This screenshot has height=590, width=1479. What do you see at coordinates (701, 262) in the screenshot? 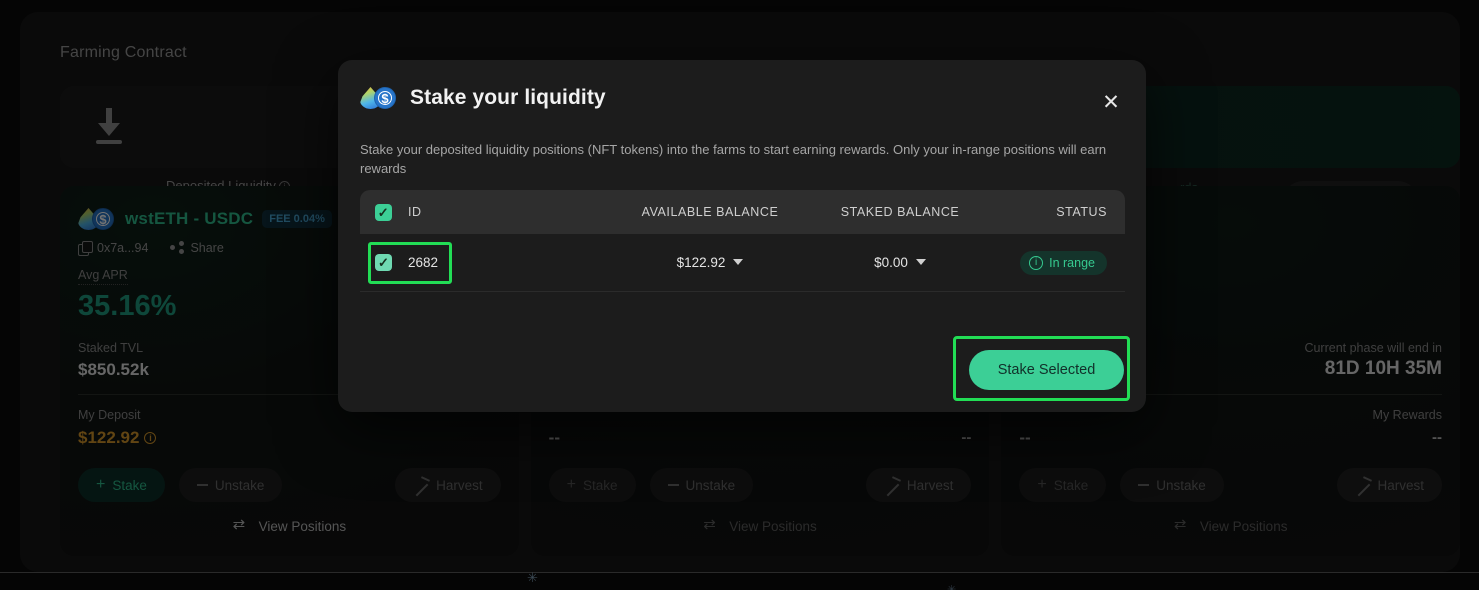
I see `available-balance-value: $122.92` at bounding box center [701, 262].